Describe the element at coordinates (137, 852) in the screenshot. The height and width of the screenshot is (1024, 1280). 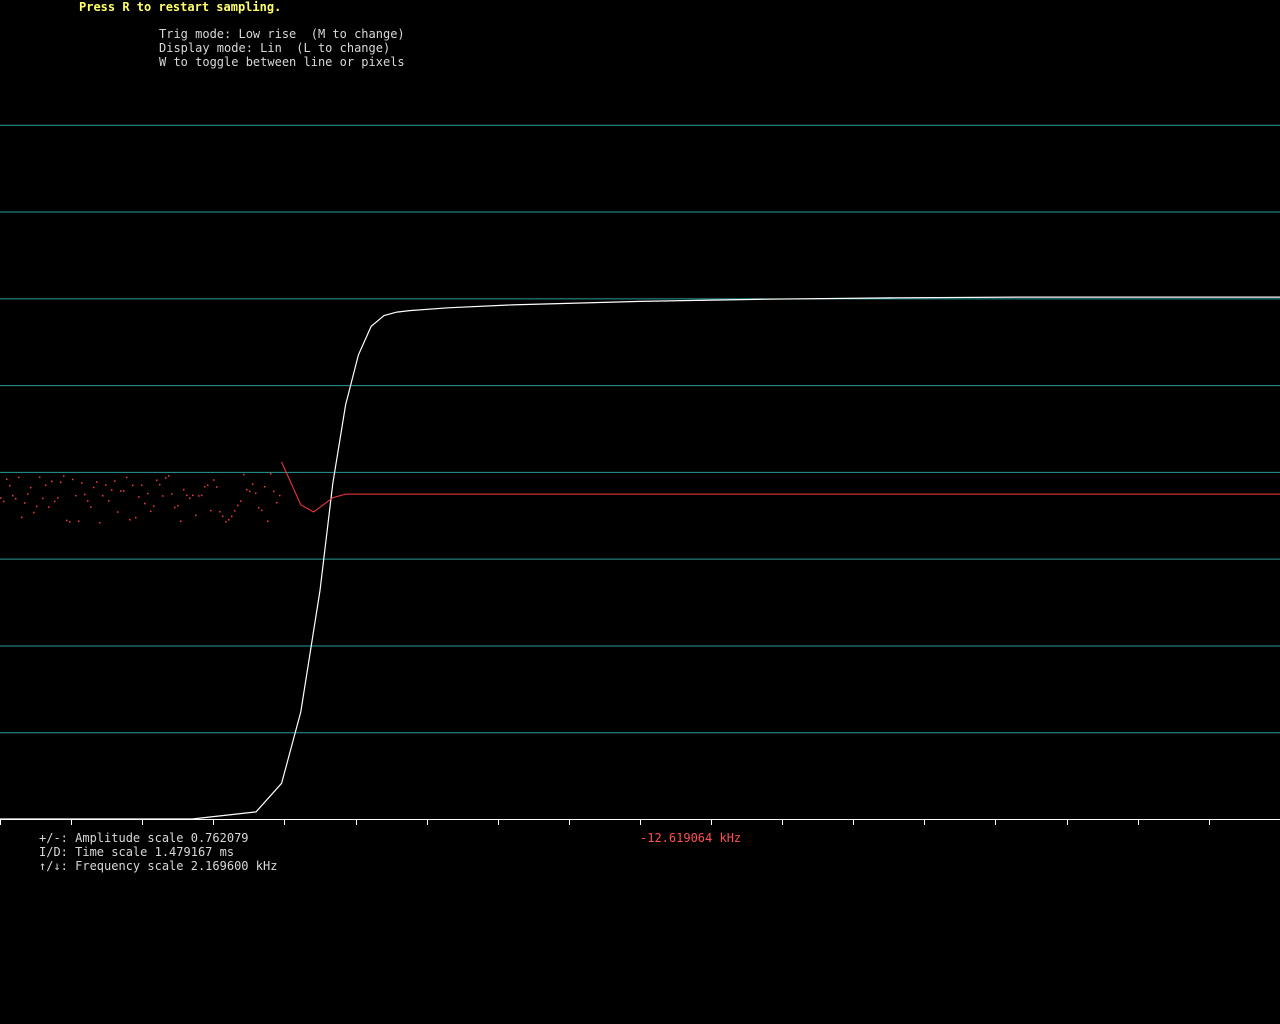
I see `time-scale-line: I/D: Time scale 1.479167 ms` at that location.